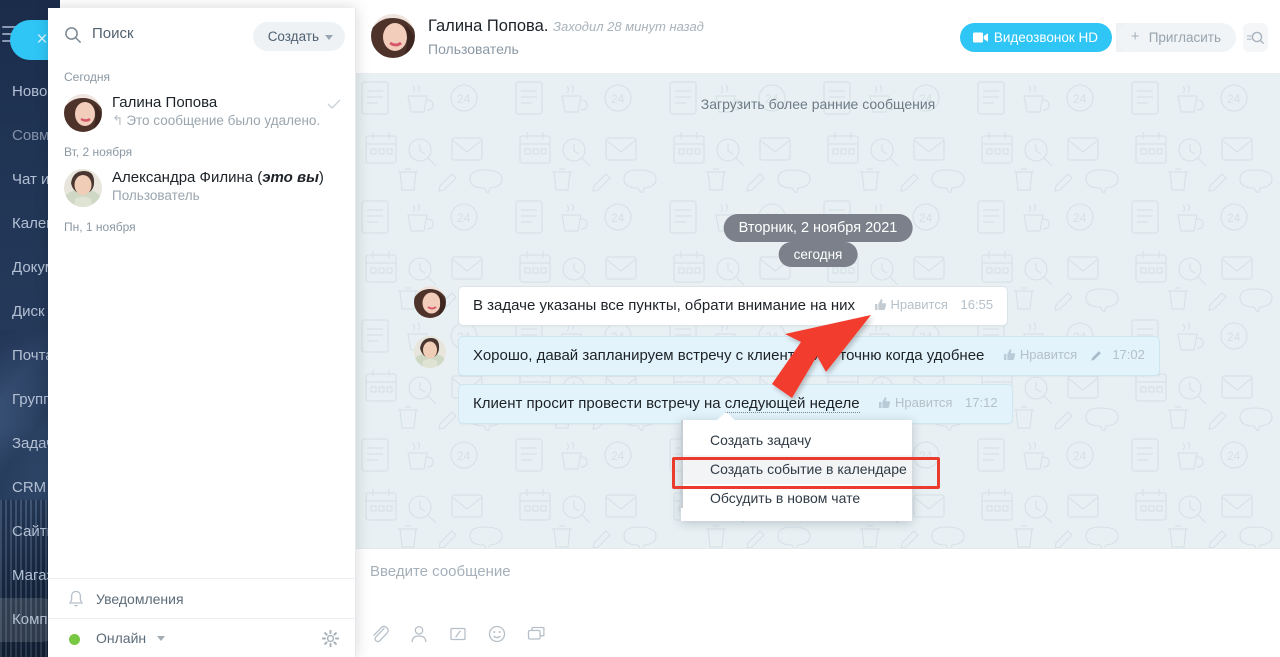 The height and width of the screenshot is (657, 1280). Describe the element at coordinates (1045, 37) in the screenshot. I see `video-call-label: Видеозвонок HD` at that location.